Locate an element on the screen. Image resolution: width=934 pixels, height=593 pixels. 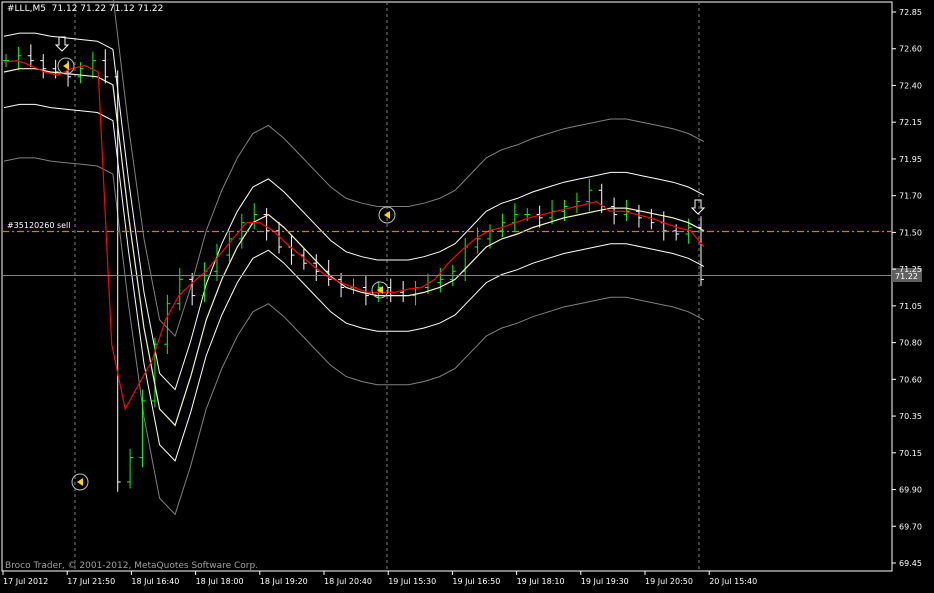
y-tick-label: 71.70 is located at coordinates (910, 196).